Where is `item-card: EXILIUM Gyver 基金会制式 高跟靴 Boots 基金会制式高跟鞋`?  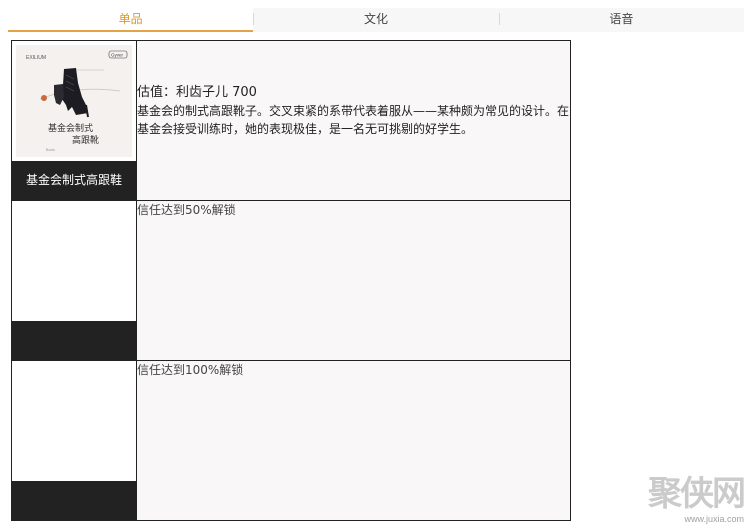
item-card: EXILIUM Gyver 基金会制式 高跟靴 Boots 基金会制式高跟鞋 is located at coordinates (74, 120).